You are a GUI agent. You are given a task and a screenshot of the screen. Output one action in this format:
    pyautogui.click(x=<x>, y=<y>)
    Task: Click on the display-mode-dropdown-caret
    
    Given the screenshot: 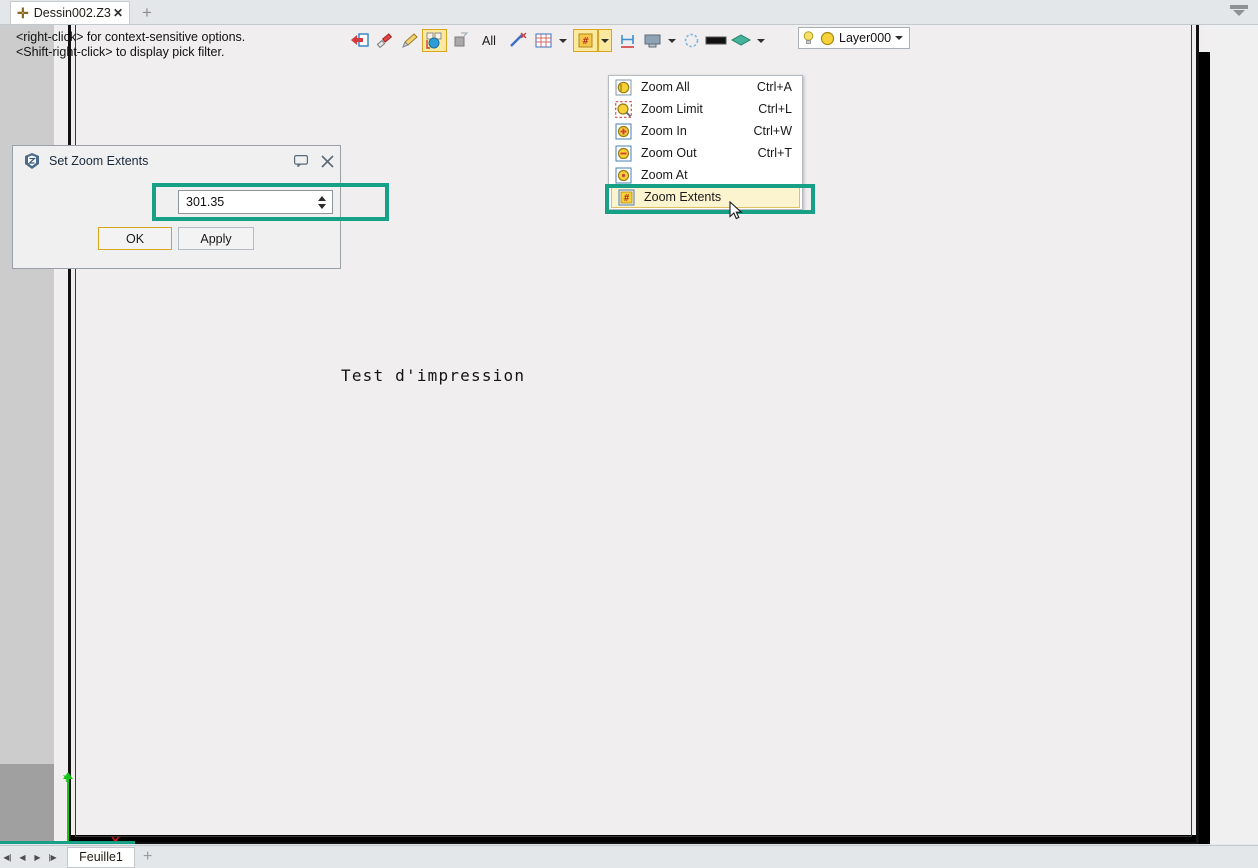 What is the action you would take?
    pyautogui.click(x=672, y=40)
    